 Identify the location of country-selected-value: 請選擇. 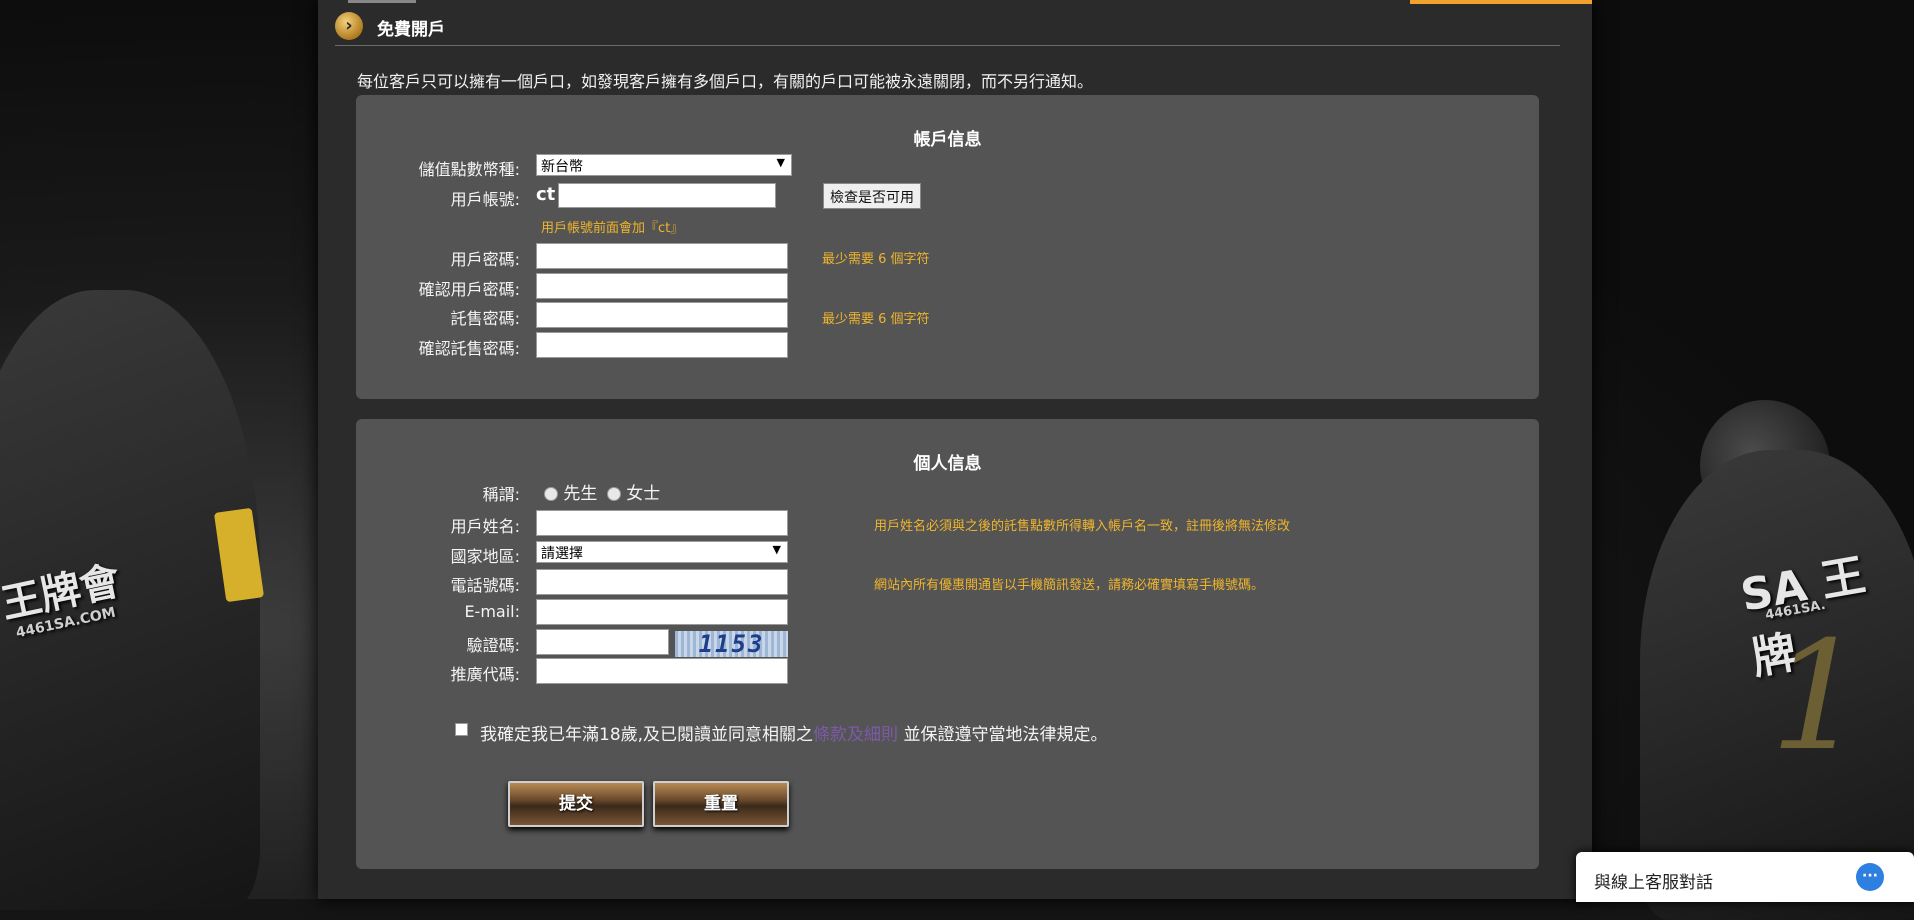
(562, 554).